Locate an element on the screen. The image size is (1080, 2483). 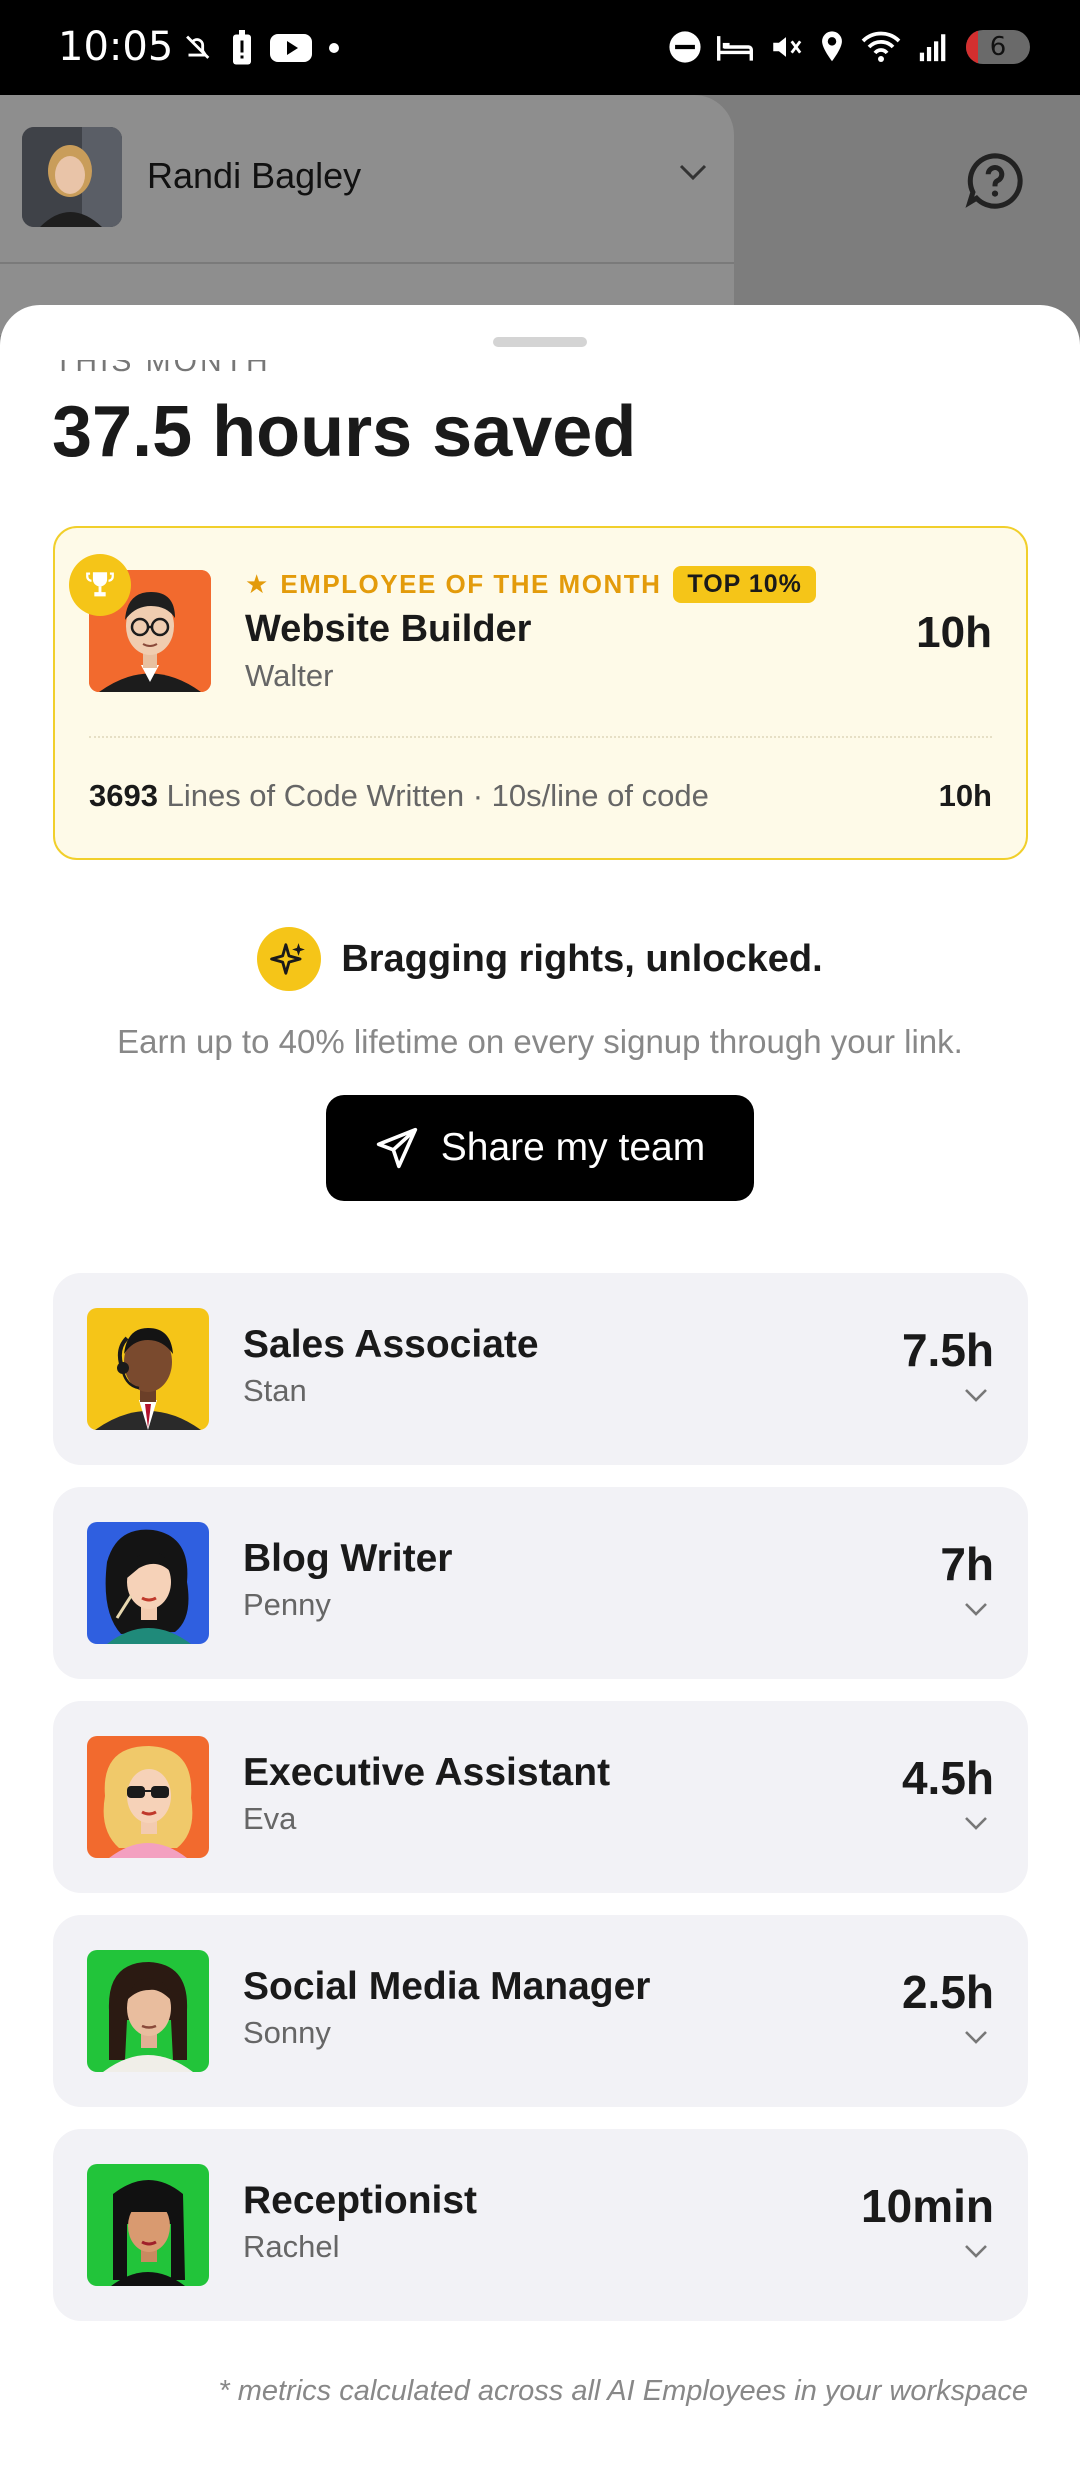
employee-hours: 4.5h is located at coordinates (947, 1778).